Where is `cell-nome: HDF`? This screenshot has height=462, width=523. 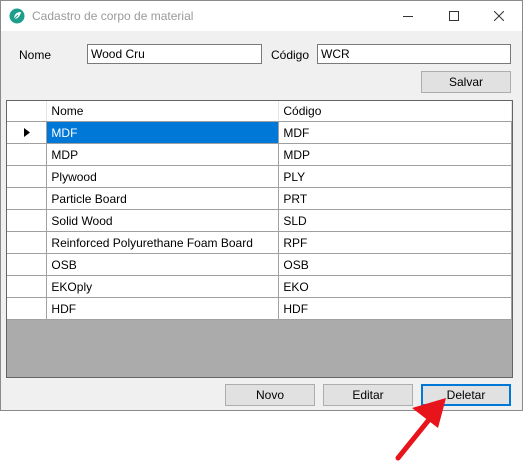
cell-nome: HDF is located at coordinates (163, 308).